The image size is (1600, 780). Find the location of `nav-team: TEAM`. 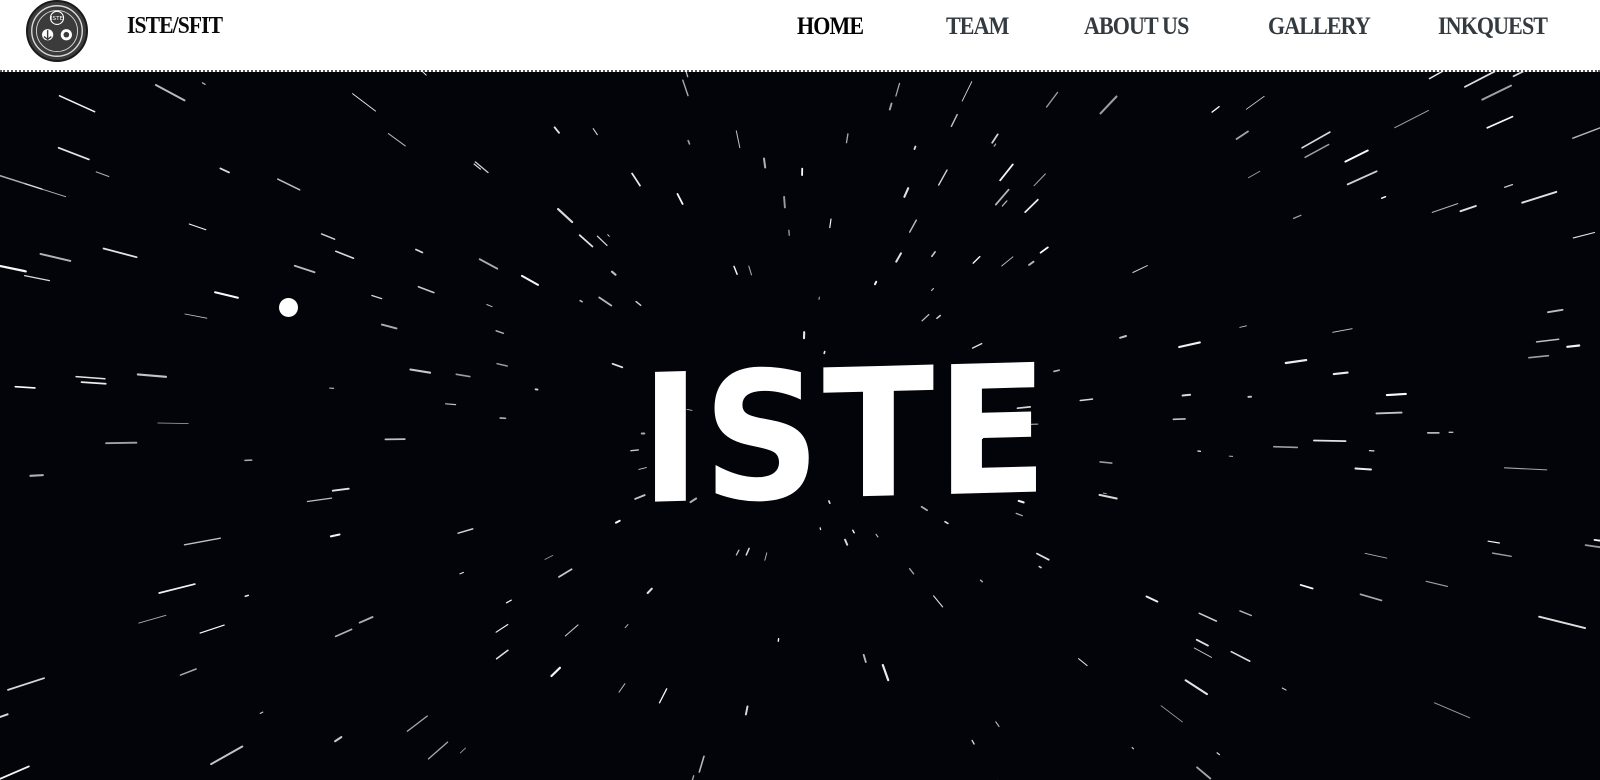

nav-team: TEAM is located at coordinates (977, 27).